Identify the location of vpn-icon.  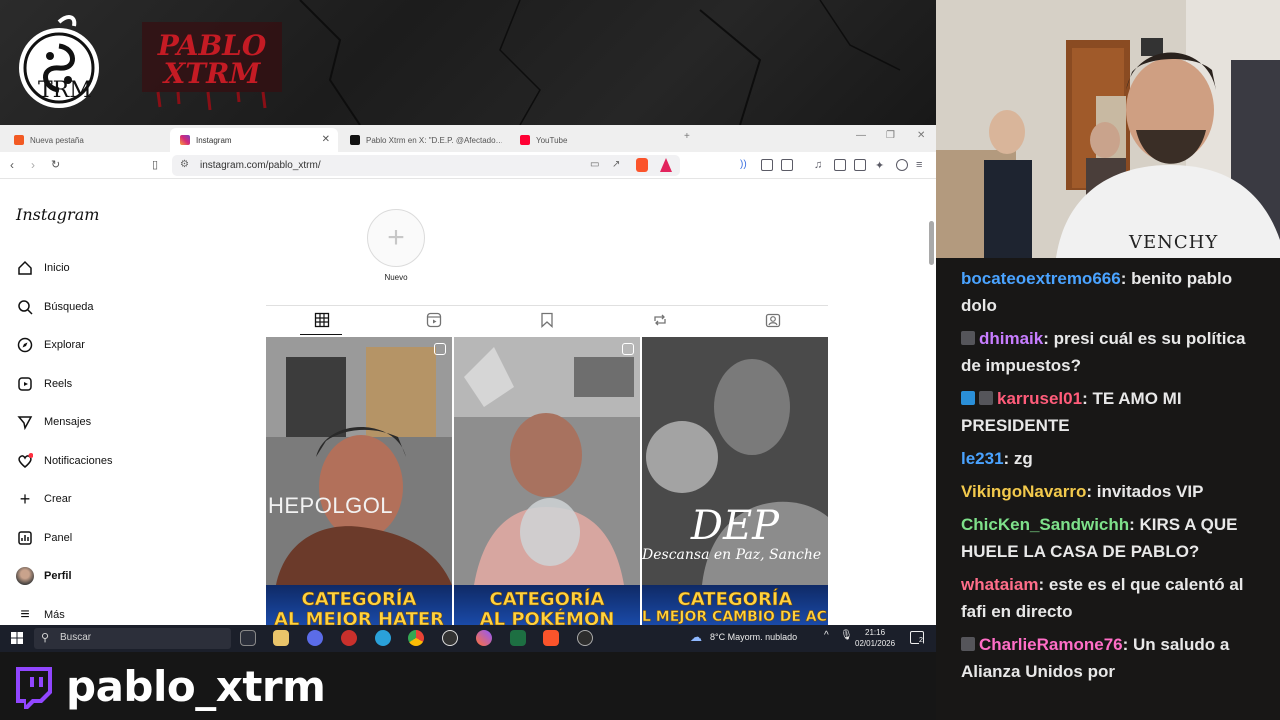
(902, 165).